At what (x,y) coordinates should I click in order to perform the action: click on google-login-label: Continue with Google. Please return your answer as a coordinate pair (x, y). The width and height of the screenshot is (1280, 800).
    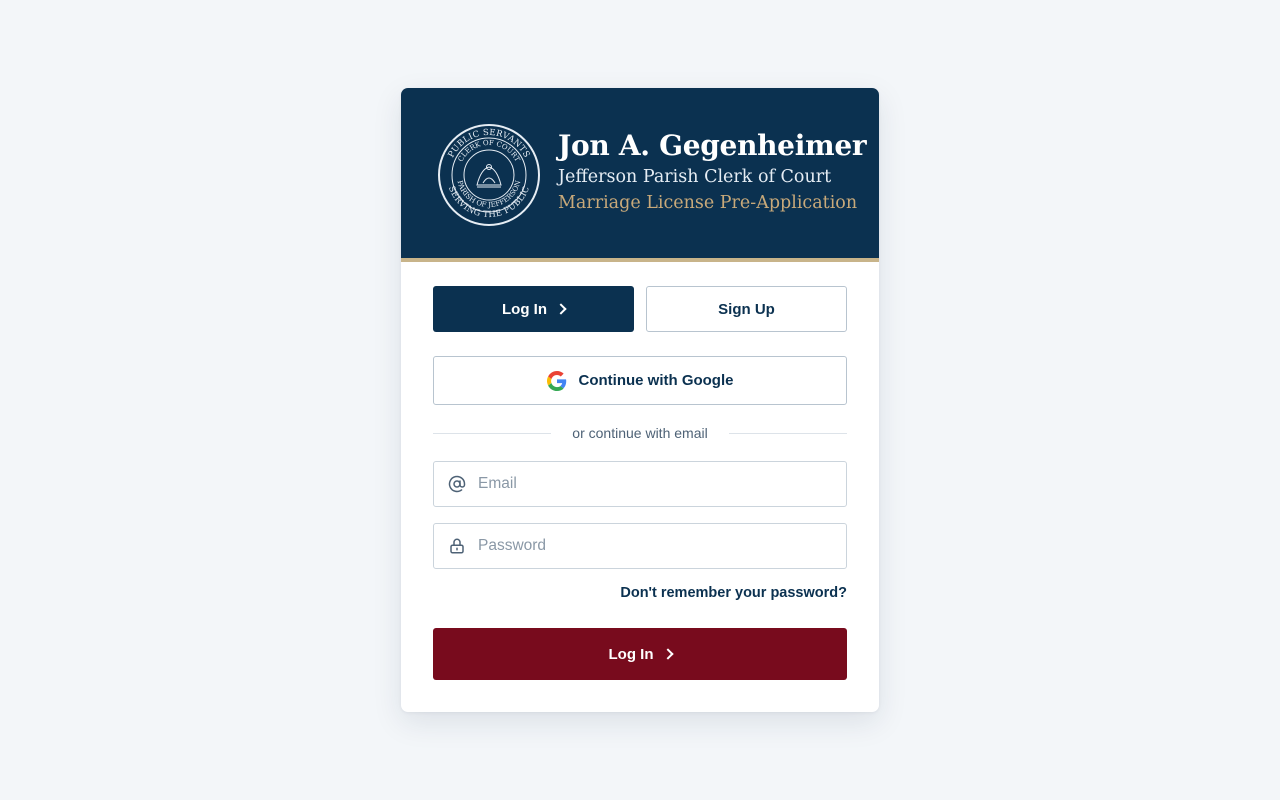
    Looking at the image, I should click on (656, 380).